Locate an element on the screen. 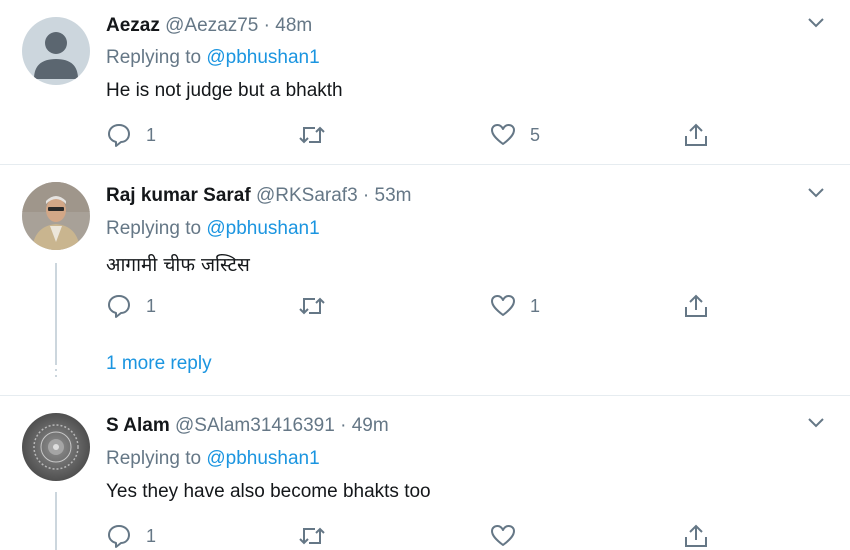 The height and width of the screenshot is (550, 850). like-button: 5 is located at coordinates (515, 135).